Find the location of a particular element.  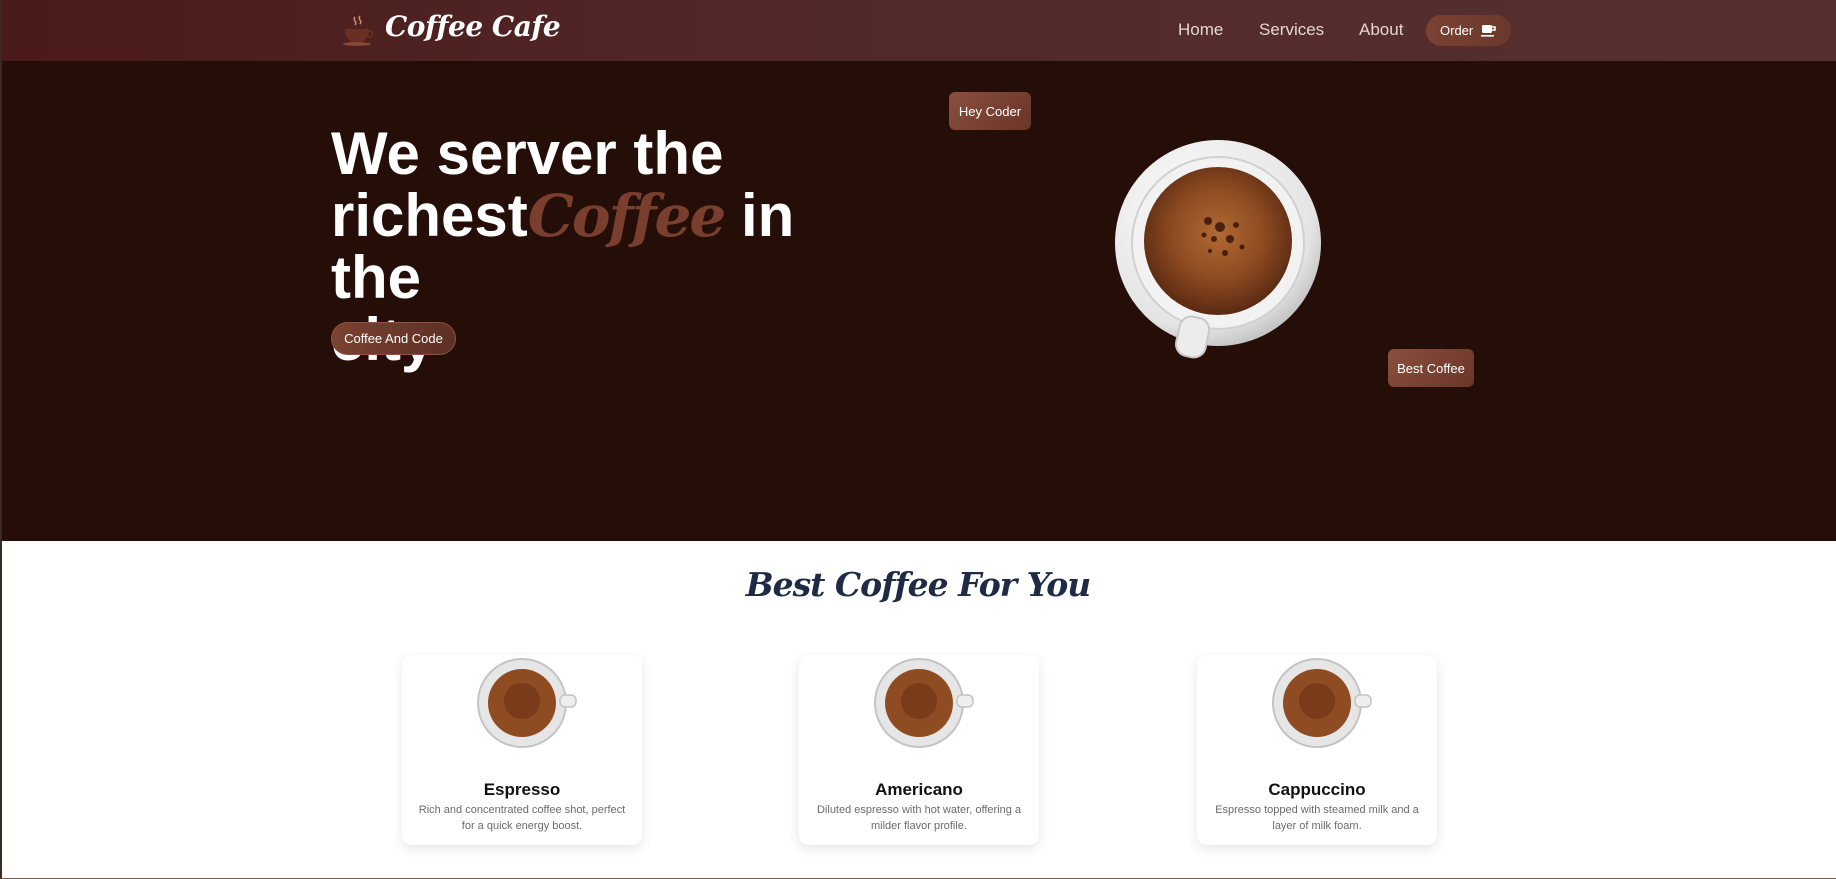

hey-coder-tag: Hey Coder is located at coordinates (990, 111).